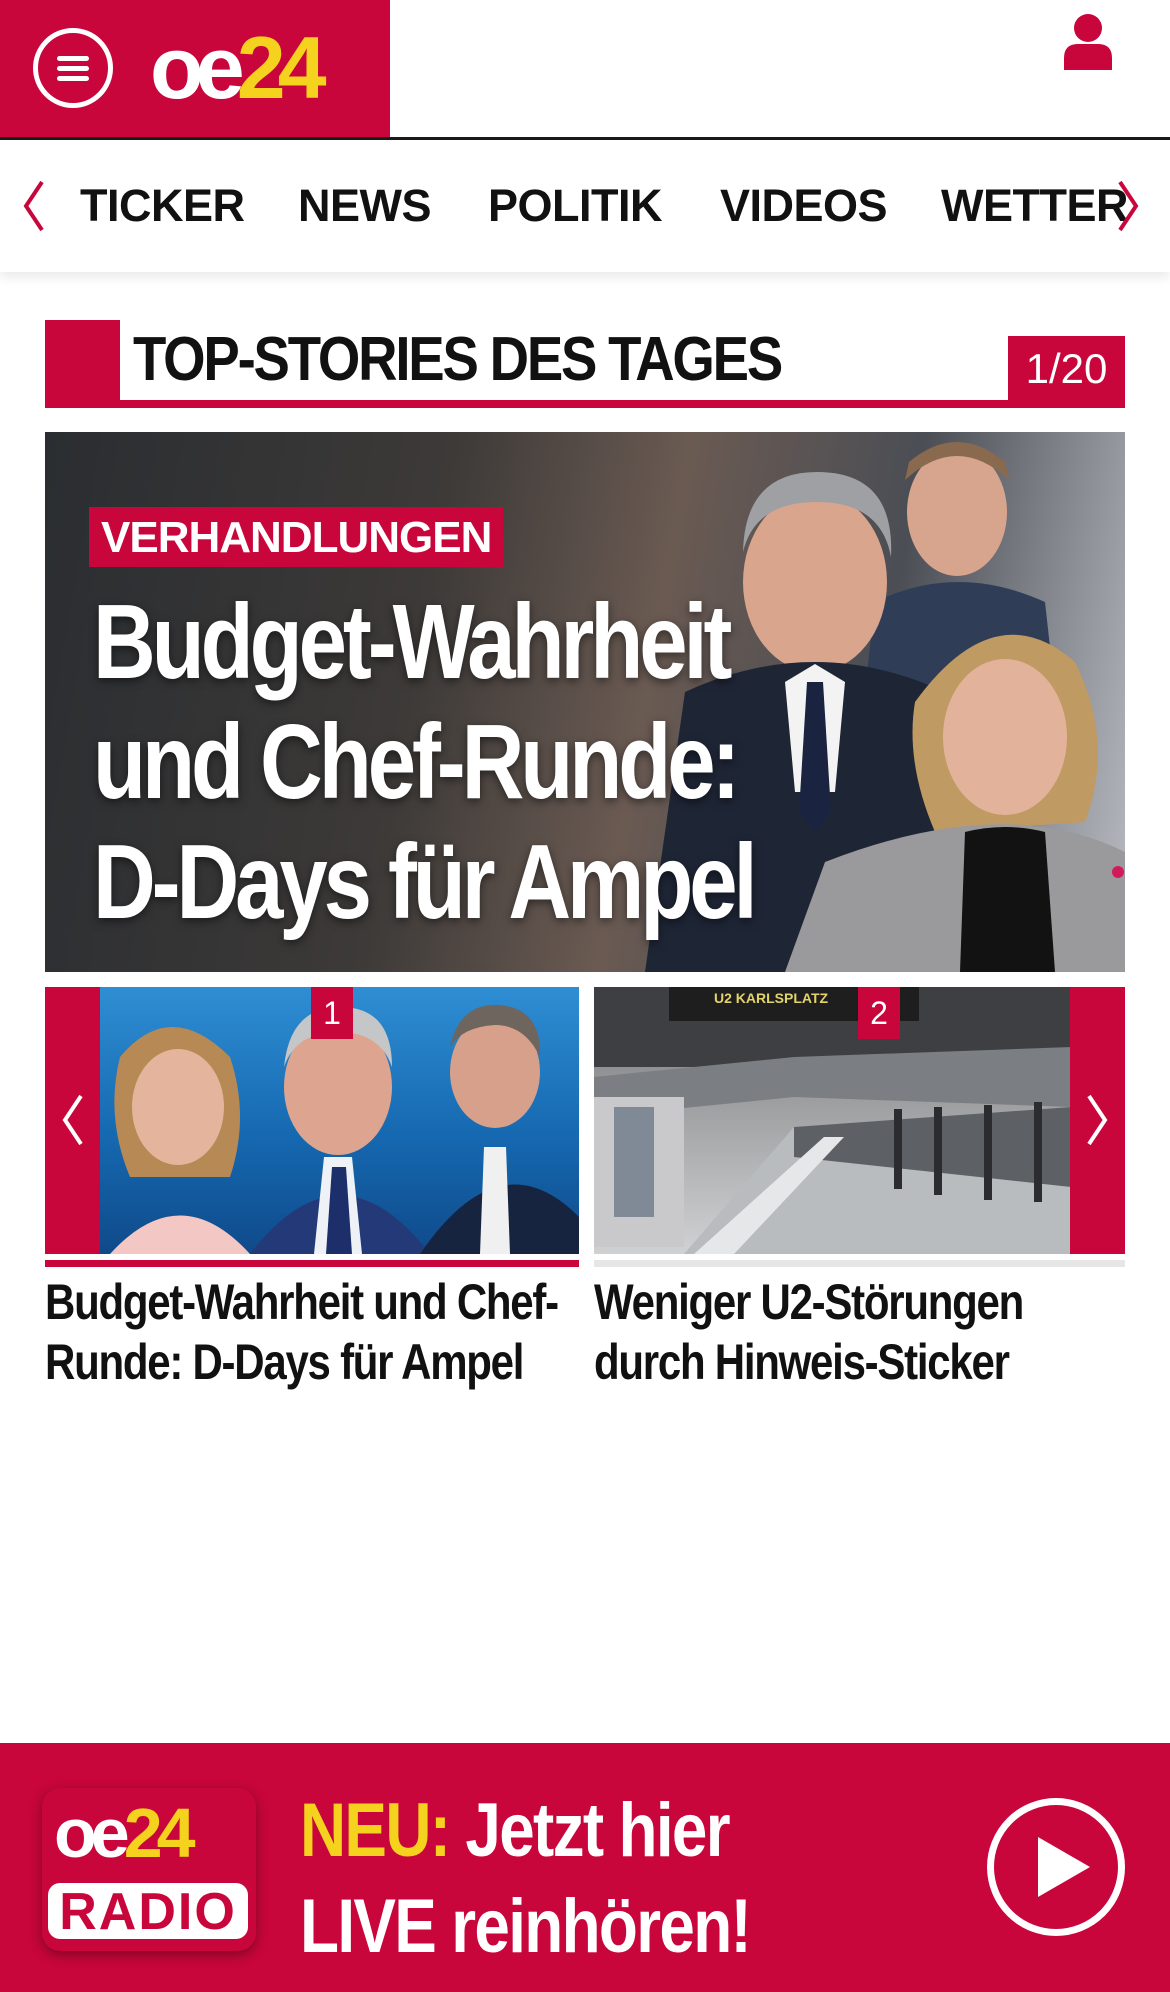 This screenshot has height=1992, width=1170. I want to click on story-card-image: U2 KARLSPLATZ, so click(832, 1120).